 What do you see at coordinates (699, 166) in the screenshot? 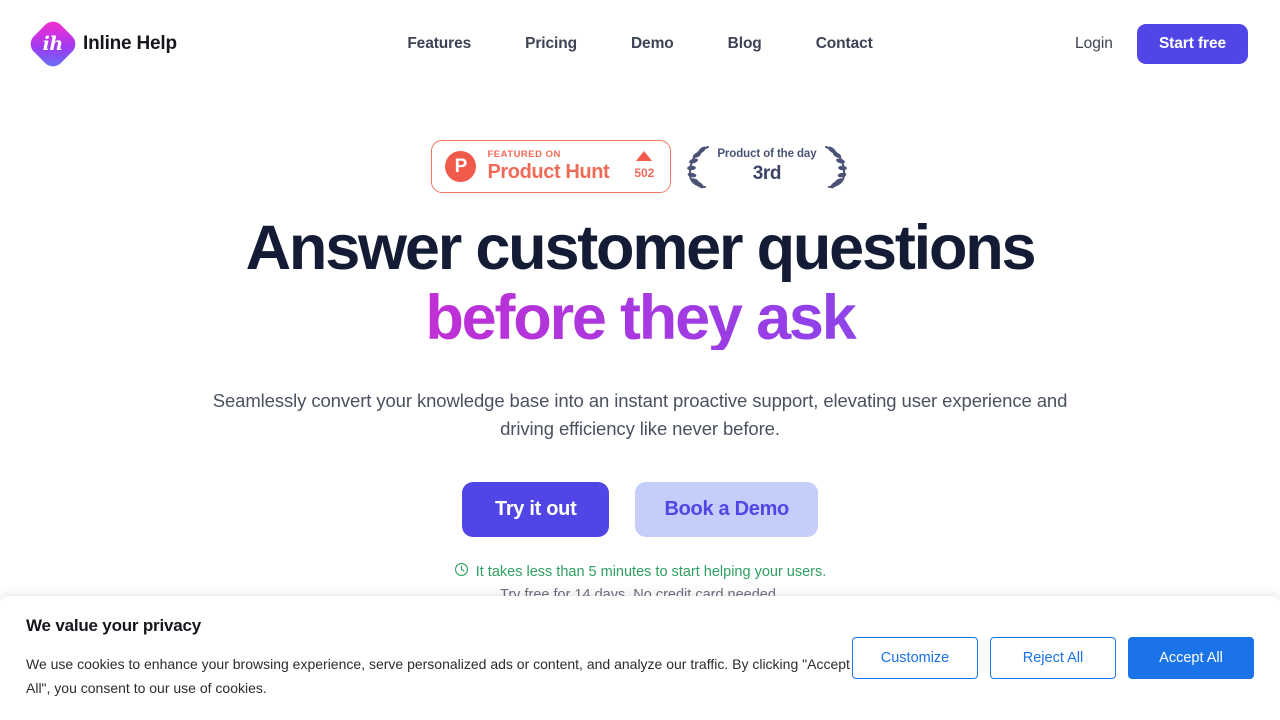
I see `laurel-left-icon` at bounding box center [699, 166].